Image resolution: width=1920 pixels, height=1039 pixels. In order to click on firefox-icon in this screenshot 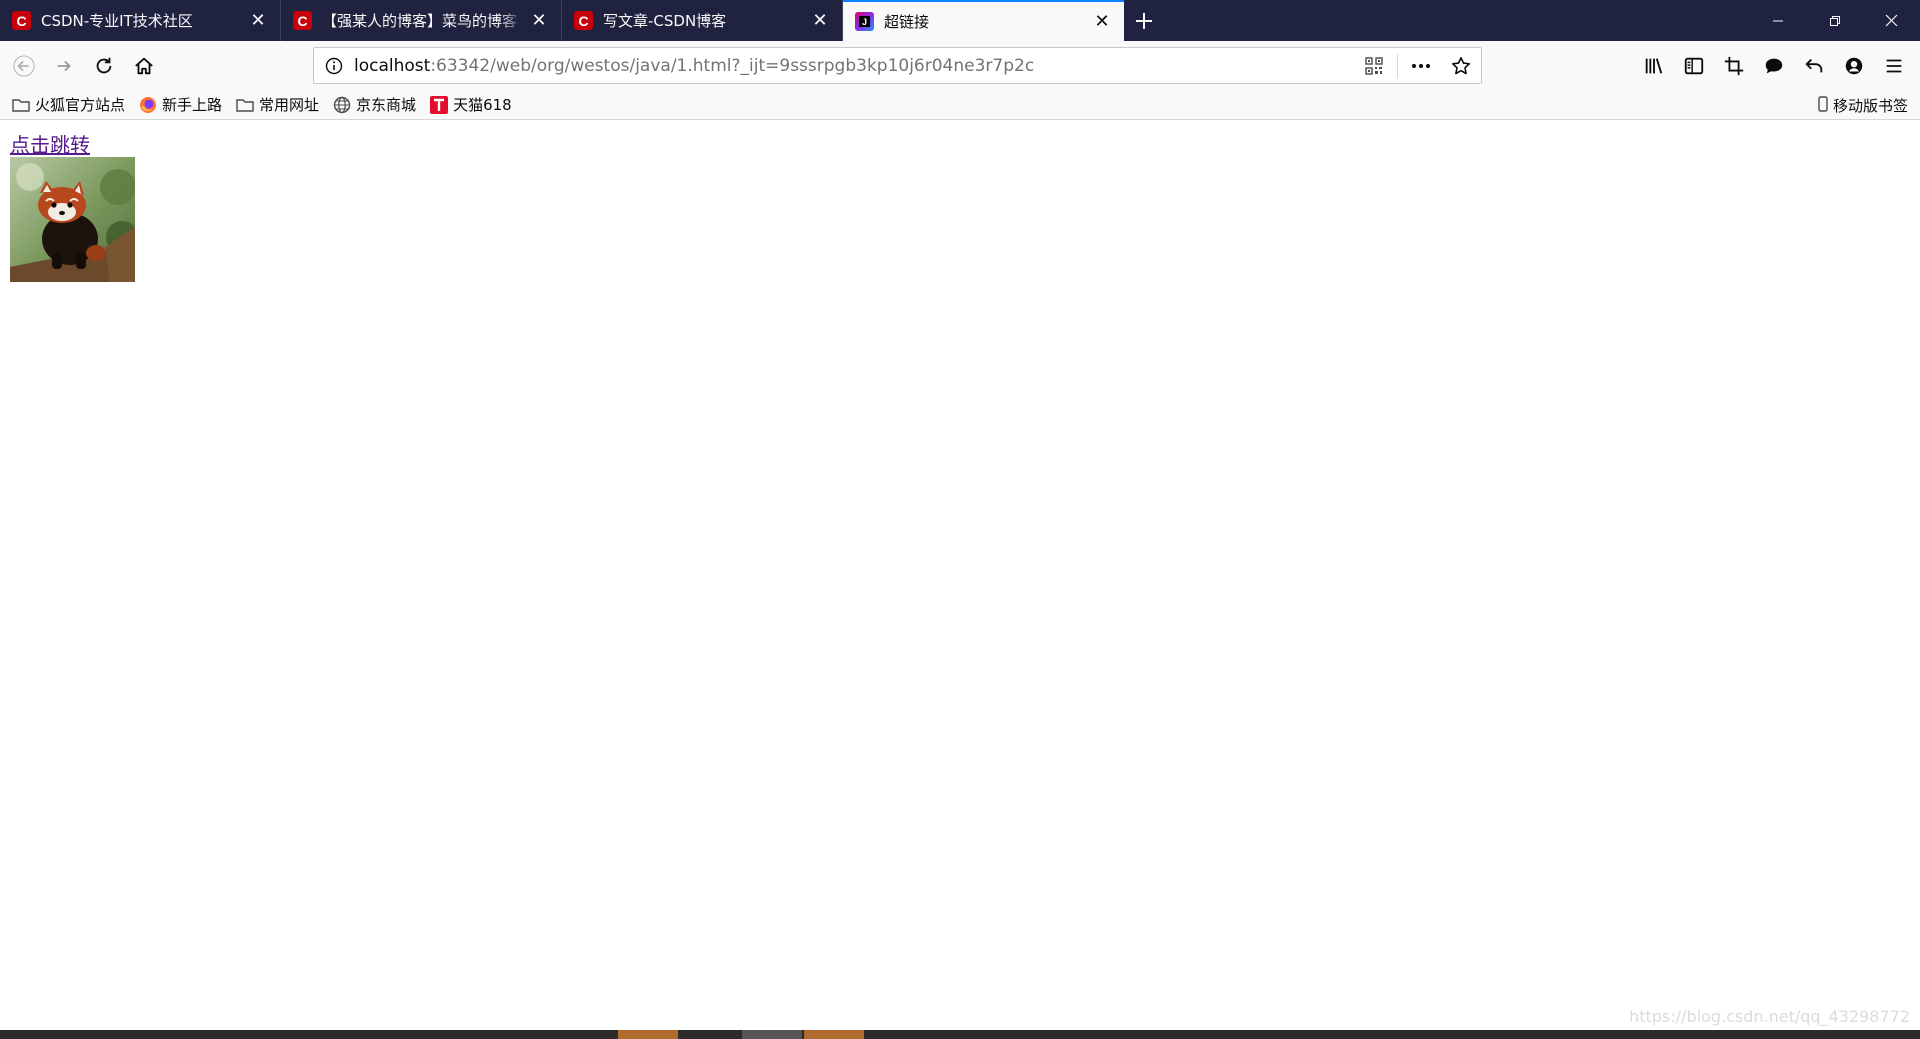, I will do `click(148, 105)`.